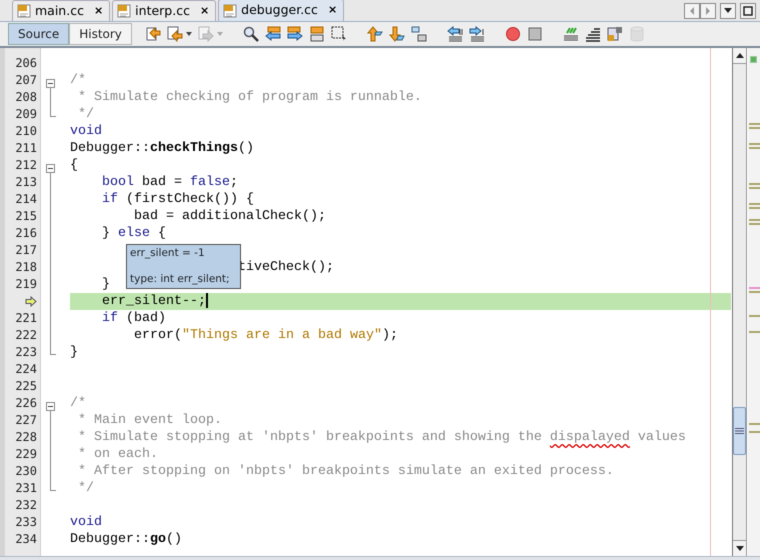  I want to click on line-number: 224, so click(26, 369).